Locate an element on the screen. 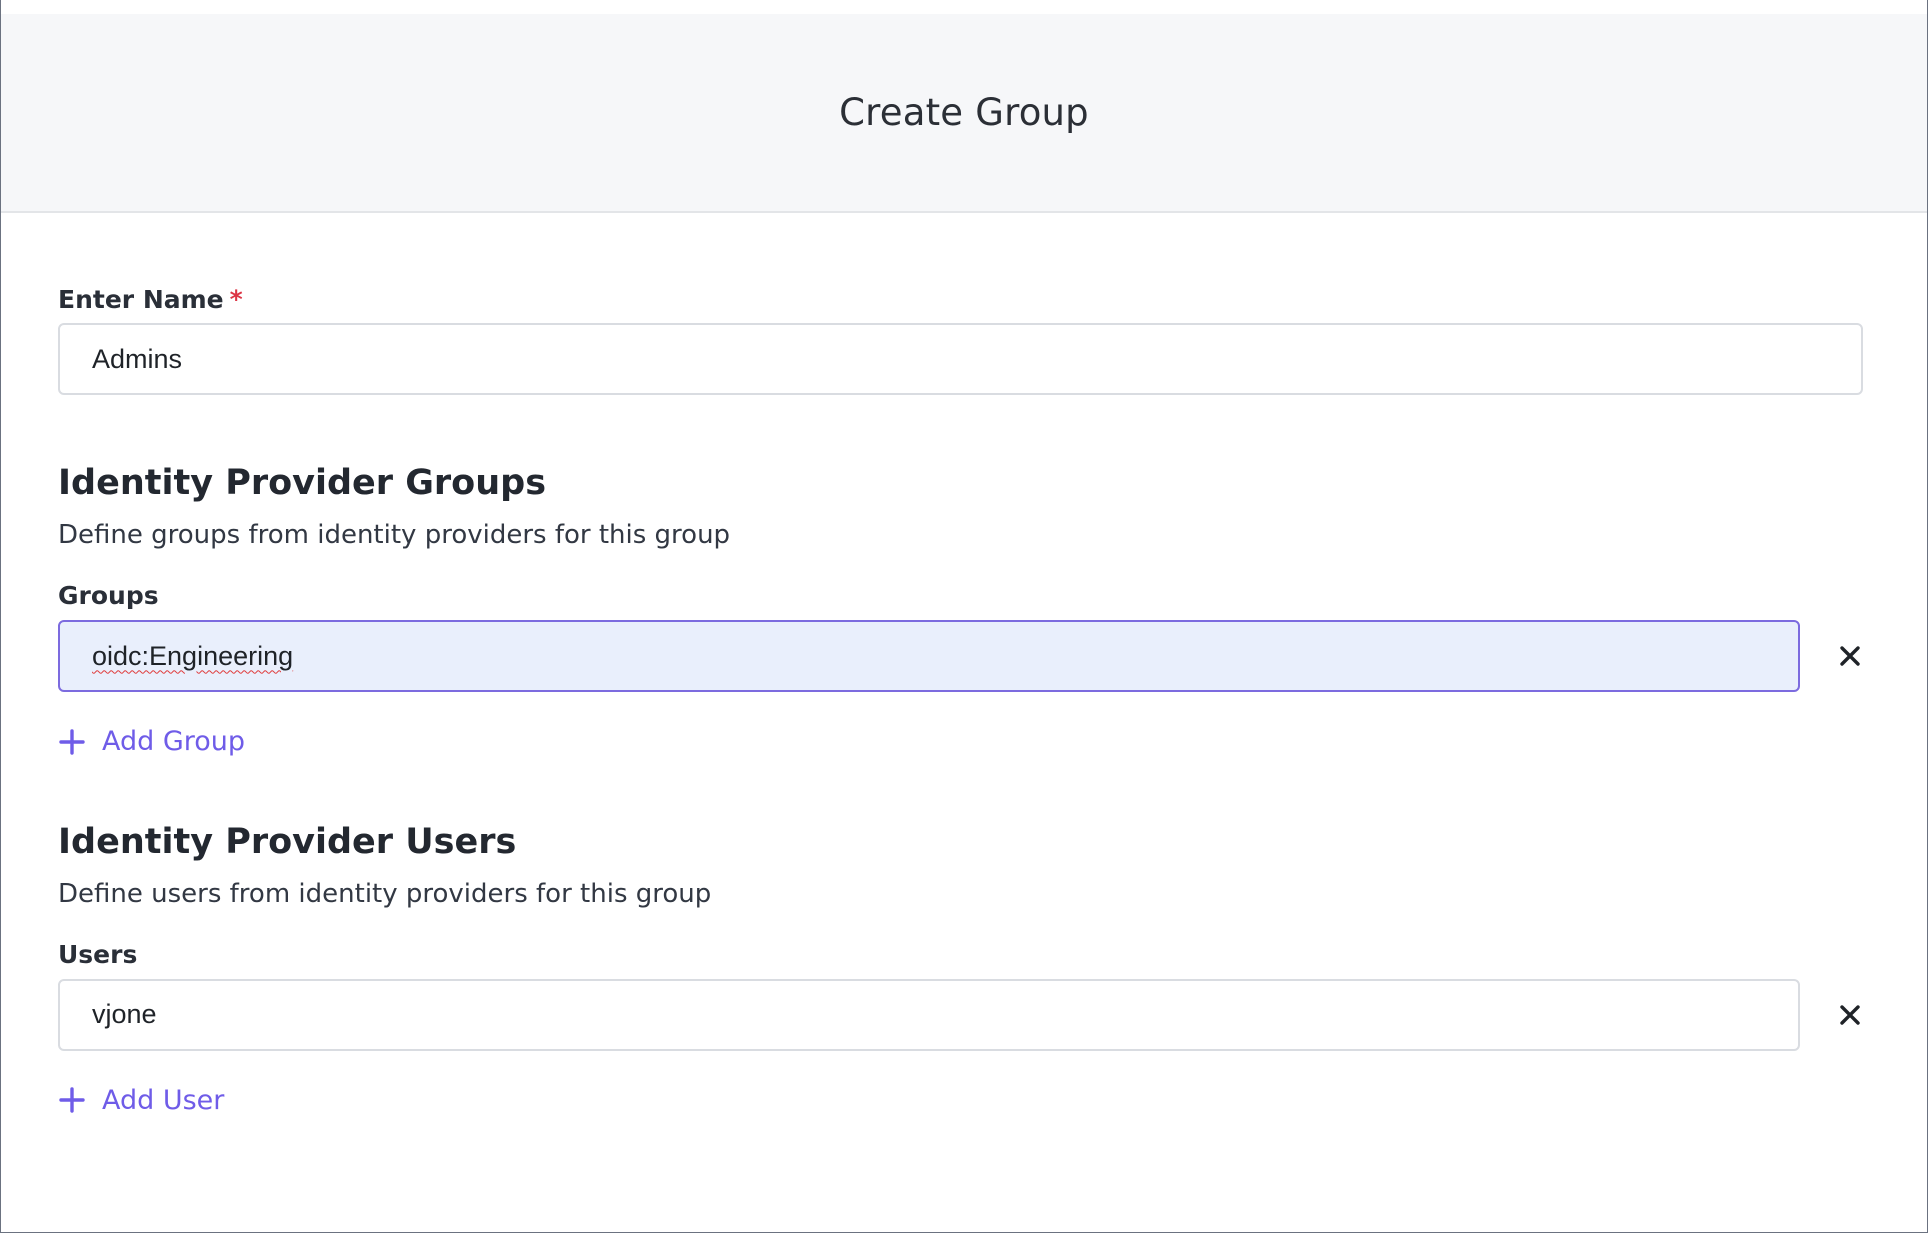  groups-field-label: Groups is located at coordinates (108, 595).